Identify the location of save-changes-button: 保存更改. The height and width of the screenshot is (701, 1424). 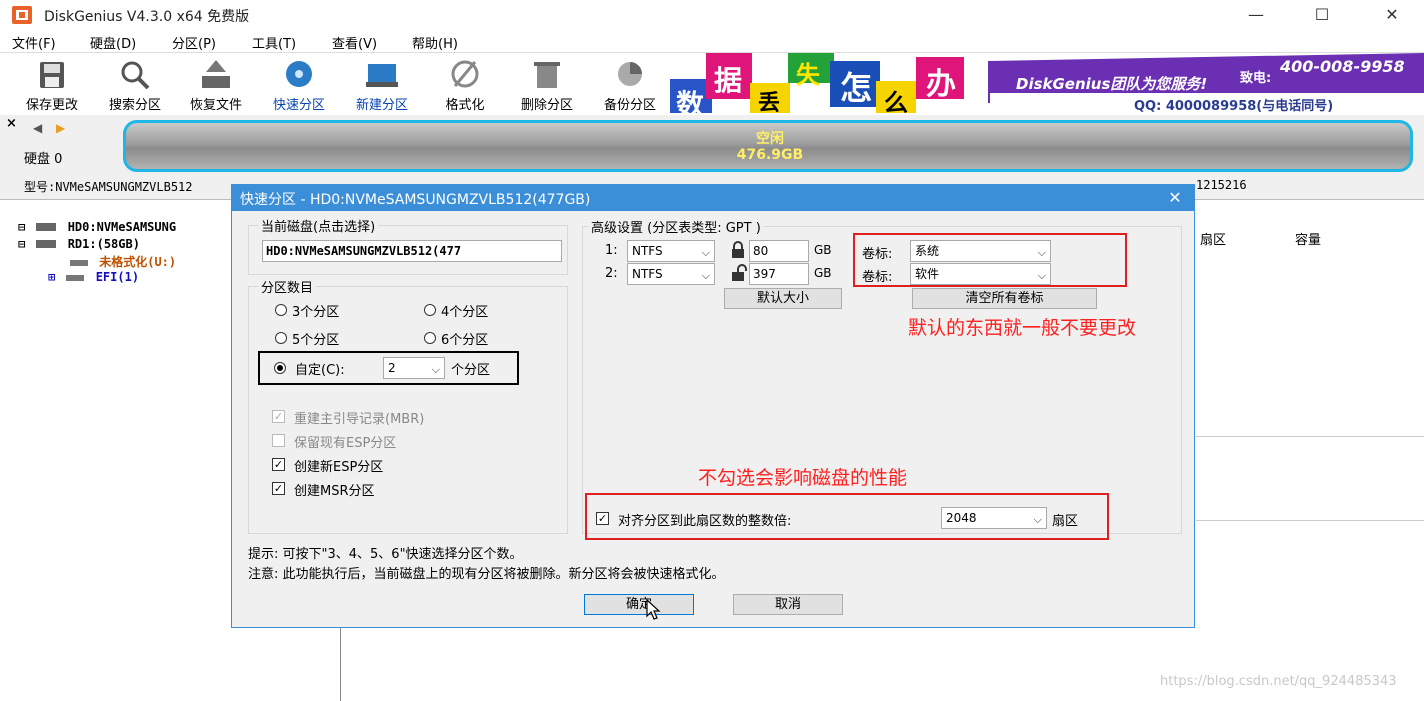
(52, 85).